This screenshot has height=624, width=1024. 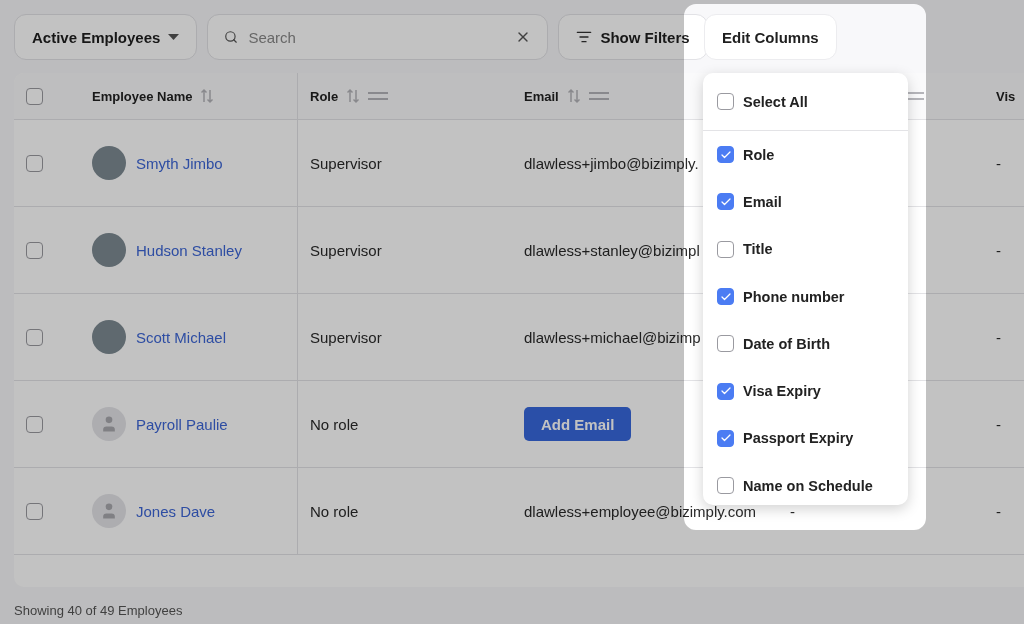 I want to click on search-icon, so click(x=231, y=37).